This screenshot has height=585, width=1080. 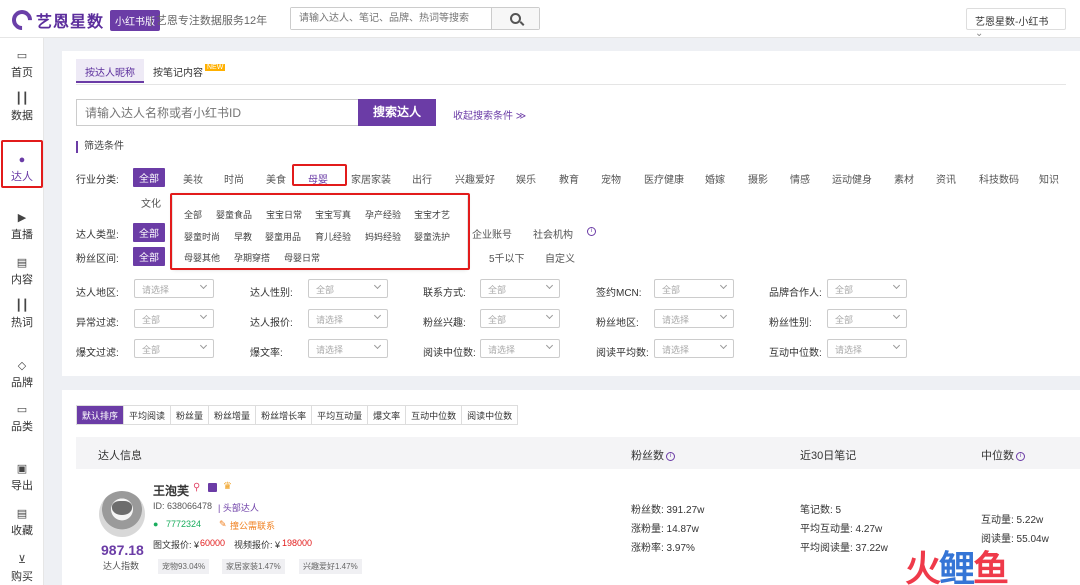 I want to click on logo: 艺恩星数 小红书版, so click(x=84, y=20).